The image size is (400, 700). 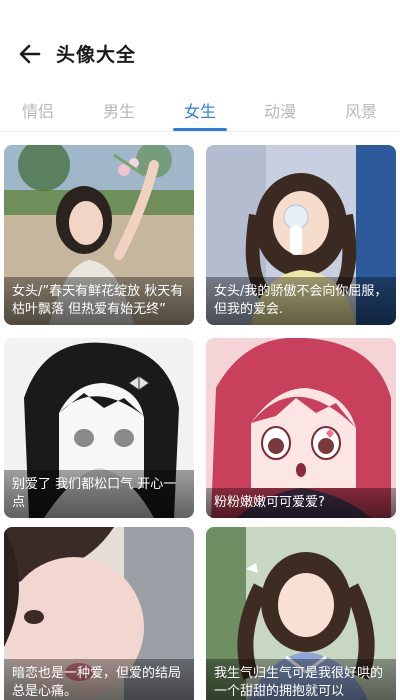 What do you see at coordinates (301, 679) in the screenshot?
I see `avatar-caption: 我生气归生气可是我很好哄的一个甜甜的拥抱就可以` at bounding box center [301, 679].